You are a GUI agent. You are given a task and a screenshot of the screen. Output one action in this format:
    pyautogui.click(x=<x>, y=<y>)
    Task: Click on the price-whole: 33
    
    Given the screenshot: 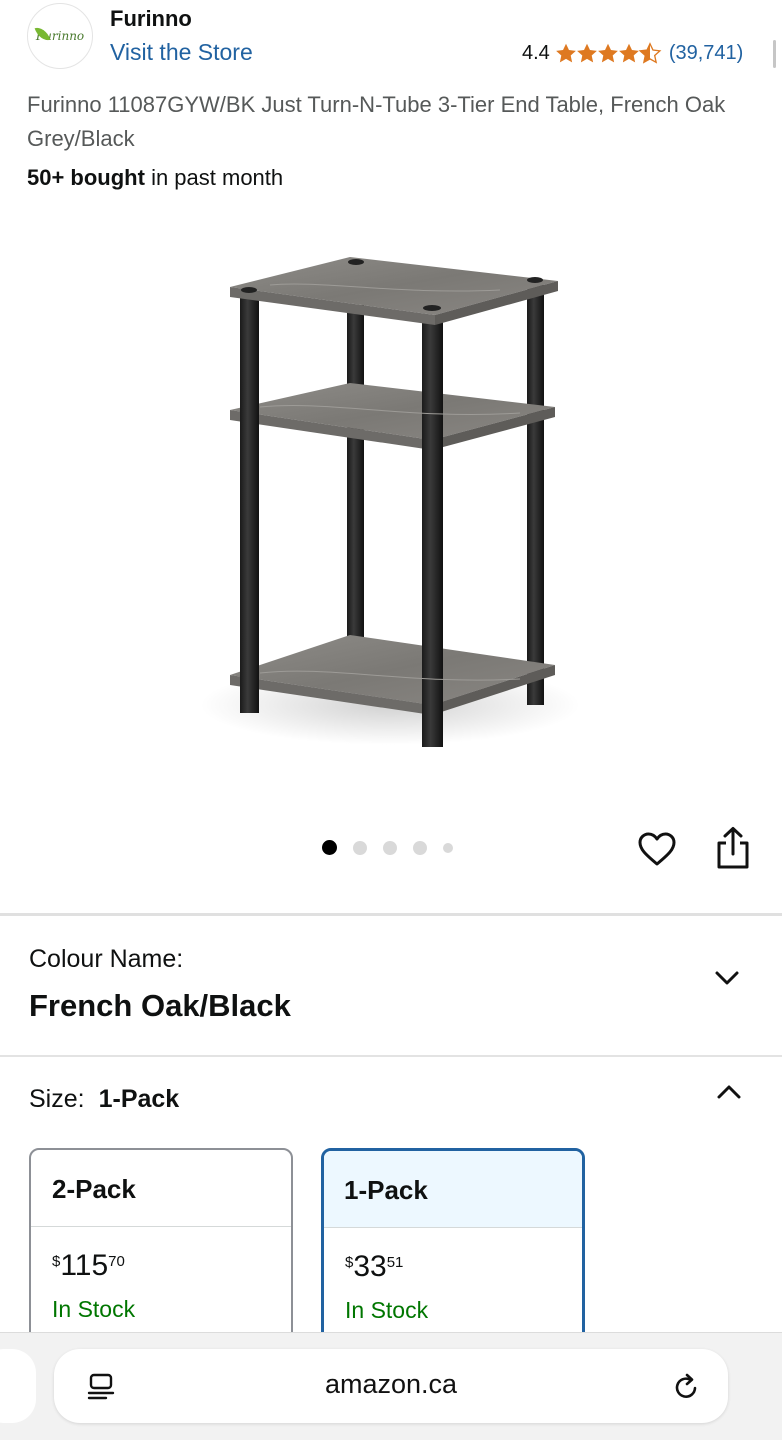 What is the action you would take?
    pyautogui.click(x=370, y=1266)
    